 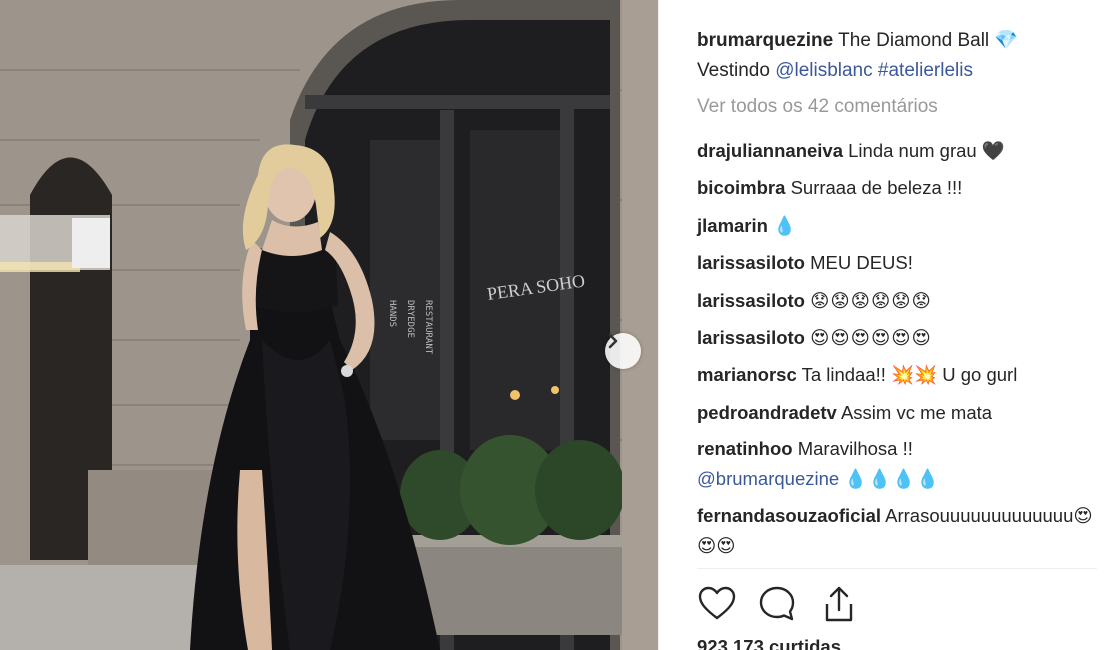 I want to click on comment-item: marianorsc Ta lindaa!! 💥💥 U go gurl, so click(x=902, y=374).